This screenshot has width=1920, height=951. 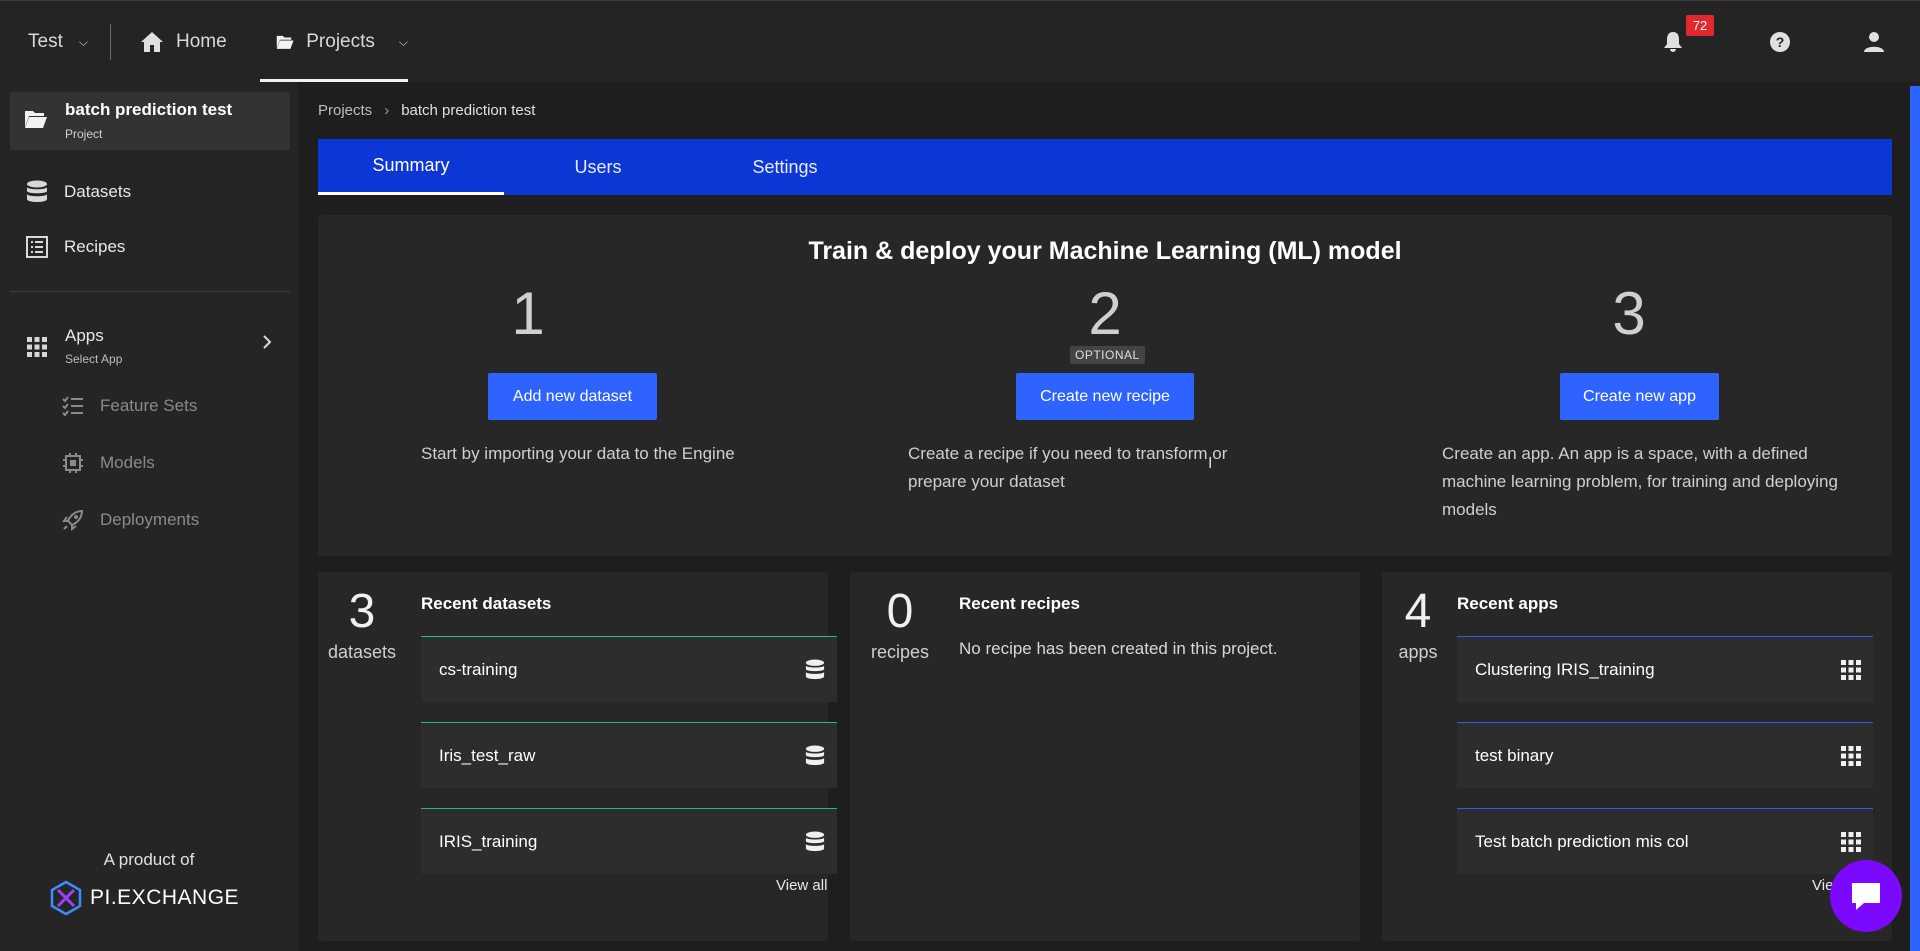 I want to click on recent-apps-title: Recent apps, so click(x=1508, y=603).